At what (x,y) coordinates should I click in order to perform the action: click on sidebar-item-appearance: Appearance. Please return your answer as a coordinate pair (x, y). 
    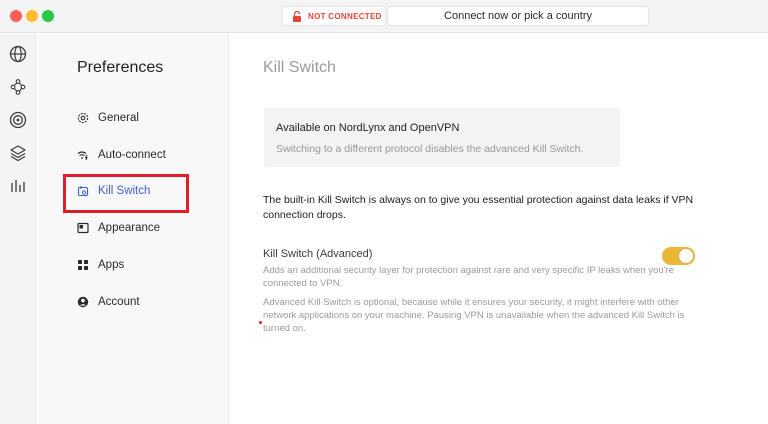
    Looking at the image, I should click on (118, 228).